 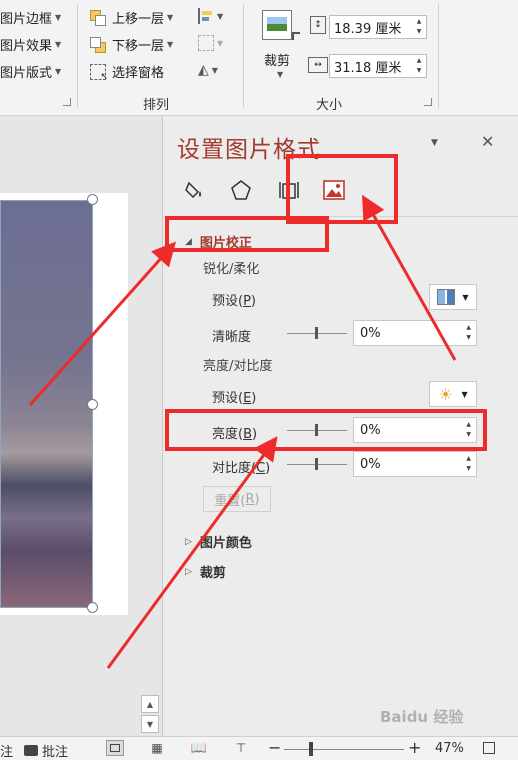 I want to click on comment-icon, so click(x=31, y=750).